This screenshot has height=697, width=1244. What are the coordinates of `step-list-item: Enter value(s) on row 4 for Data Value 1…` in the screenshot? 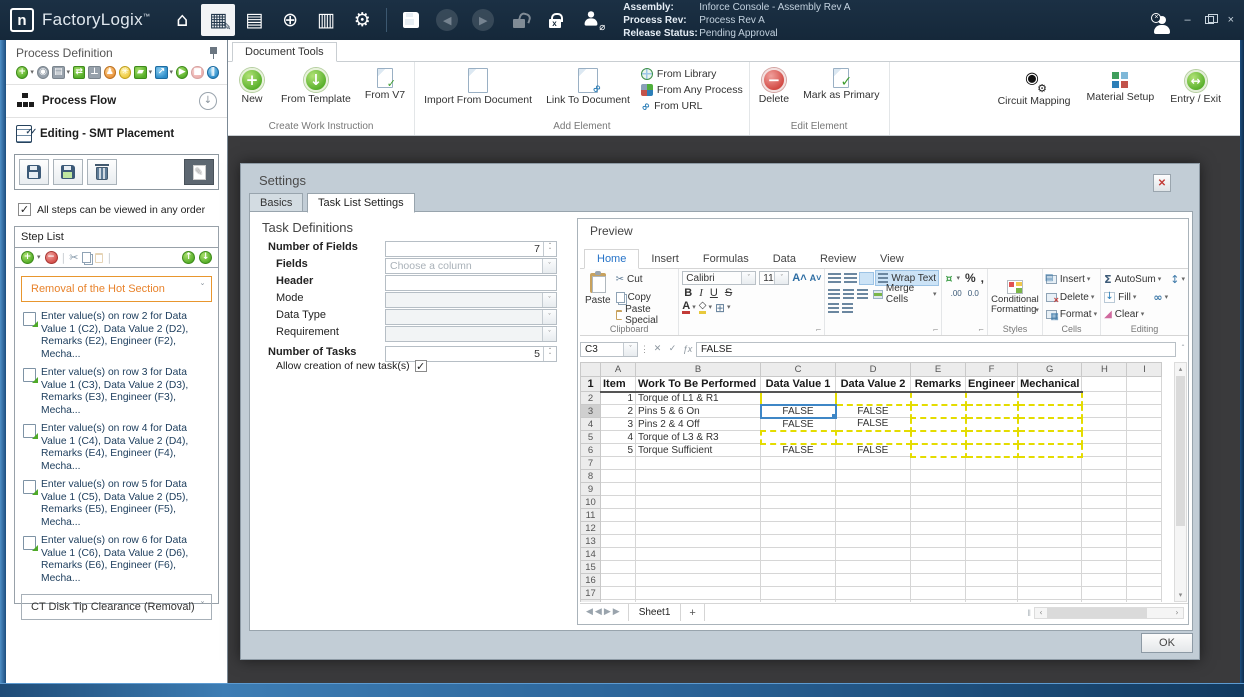 It's located at (116, 448).